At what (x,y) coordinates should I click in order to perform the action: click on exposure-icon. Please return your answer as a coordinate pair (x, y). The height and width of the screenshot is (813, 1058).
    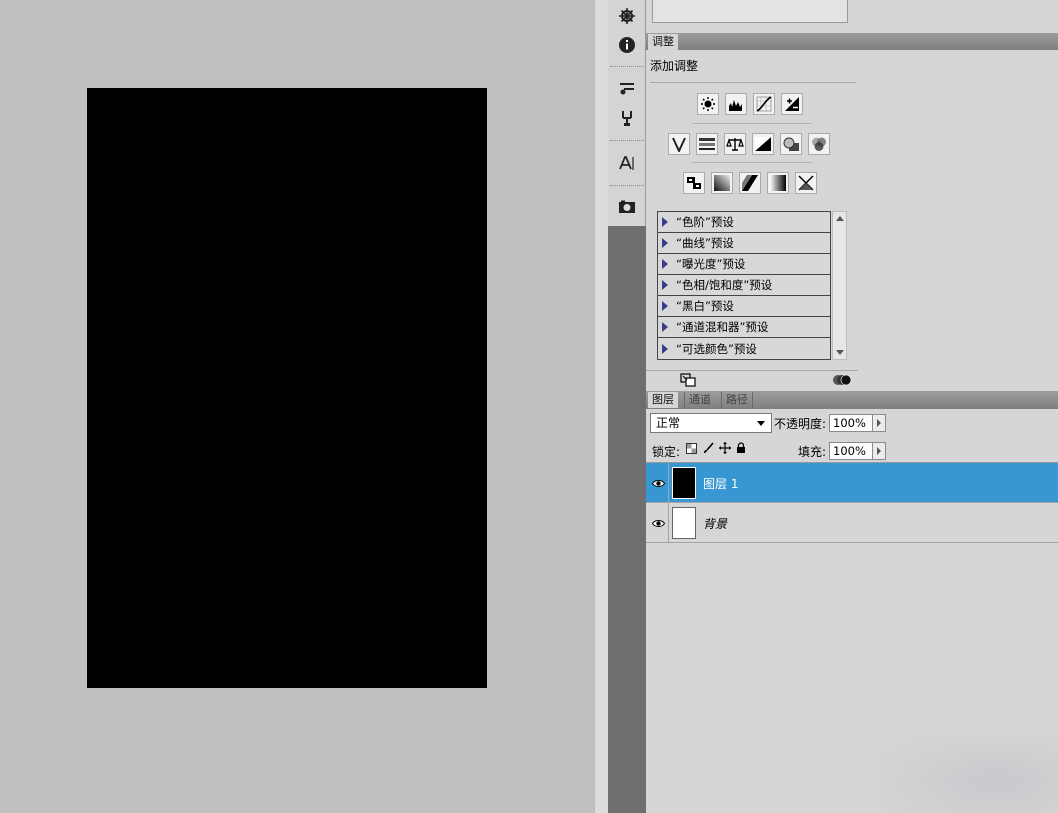
    Looking at the image, I should click on (792, 104).